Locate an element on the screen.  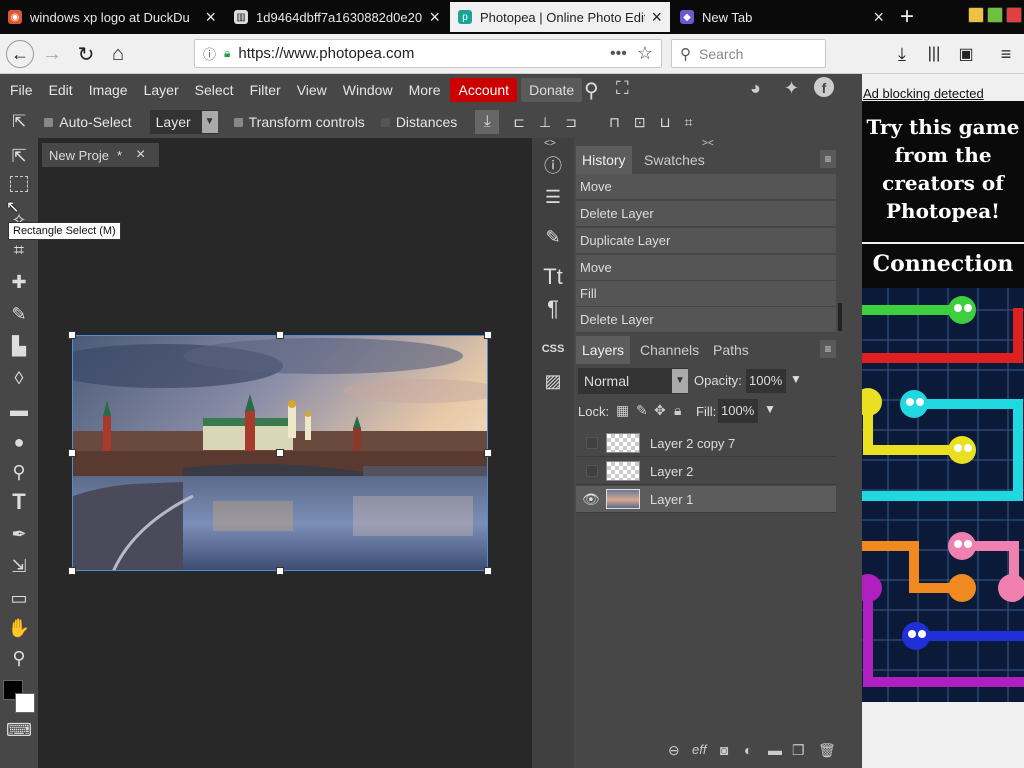
css-icon: CSS is located at coordinates (553, 349).